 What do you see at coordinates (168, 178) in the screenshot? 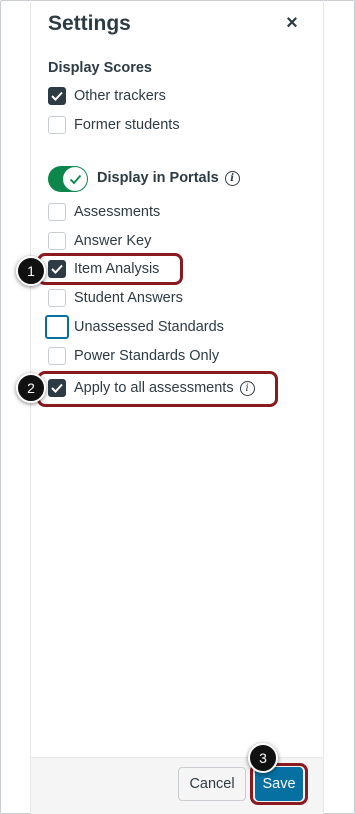
I see `display-in-portals-label: Display in Portals i` at bounding box center [168, 178].